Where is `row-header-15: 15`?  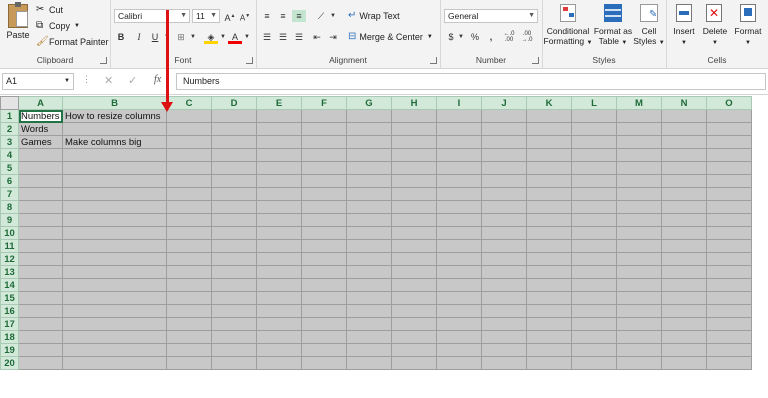
row-header-15: 15 is located at coordinates (9, 298).